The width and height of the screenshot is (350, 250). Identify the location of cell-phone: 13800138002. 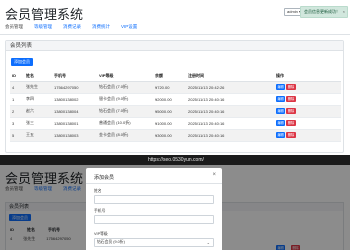
(74, 99).